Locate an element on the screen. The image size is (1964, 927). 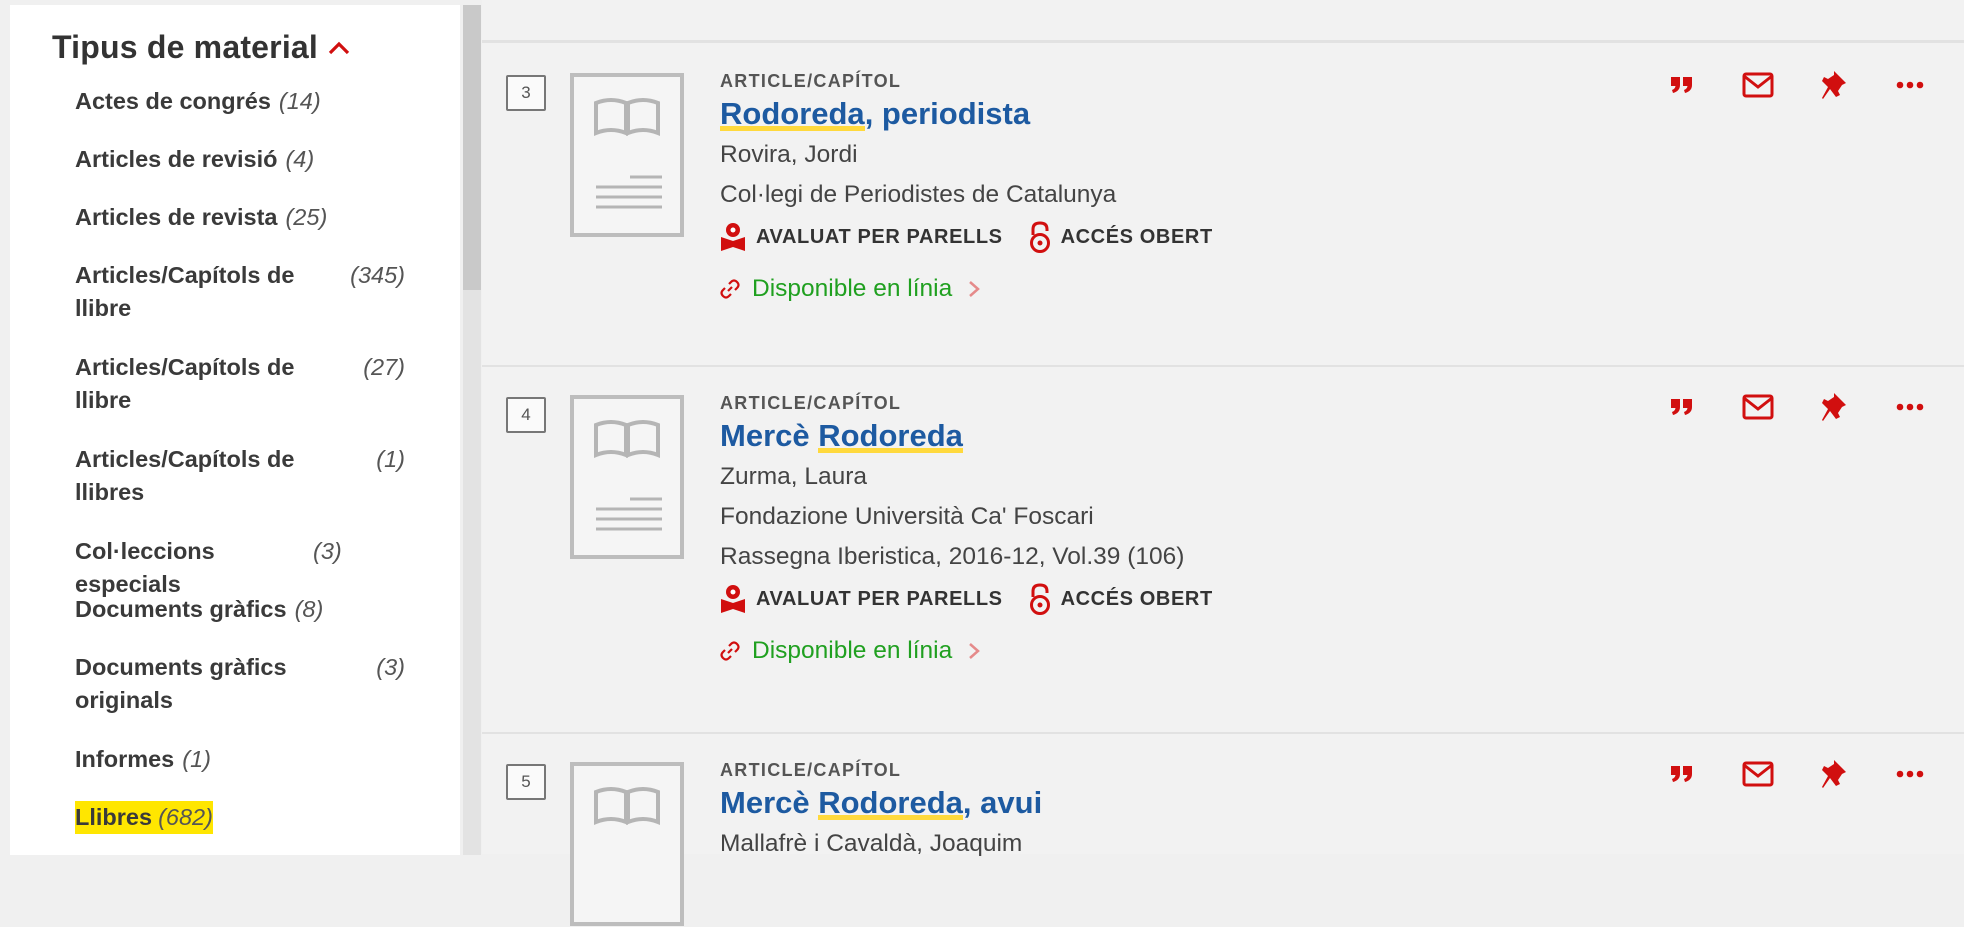
result-publisher: Fondazione Università Ca' Foscari is located at coordinates (907, 516).